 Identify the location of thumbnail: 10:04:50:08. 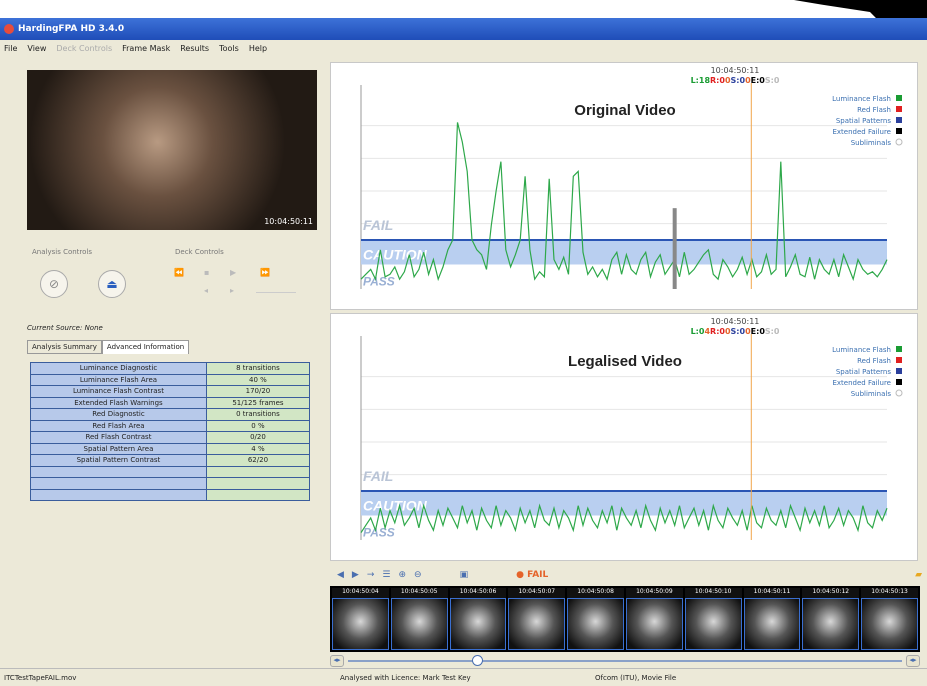
(595, 619).